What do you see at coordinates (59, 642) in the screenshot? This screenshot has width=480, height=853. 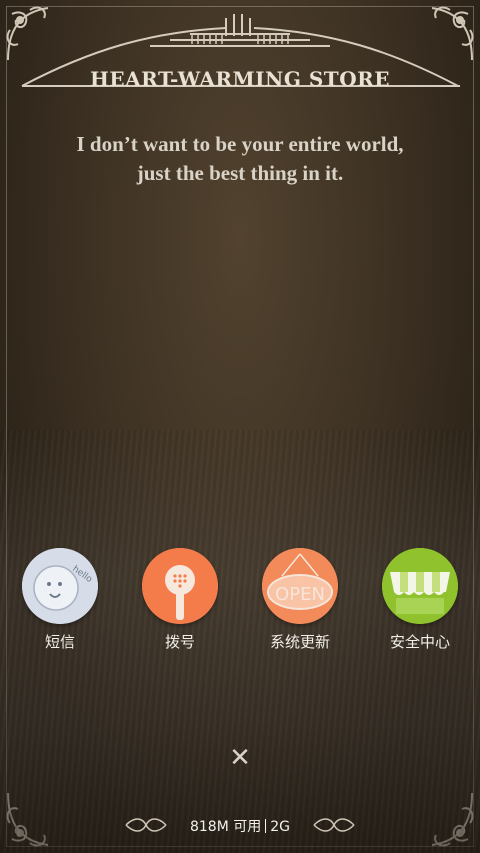 I see `app-label: 短信` at bounding box center [59, 642].